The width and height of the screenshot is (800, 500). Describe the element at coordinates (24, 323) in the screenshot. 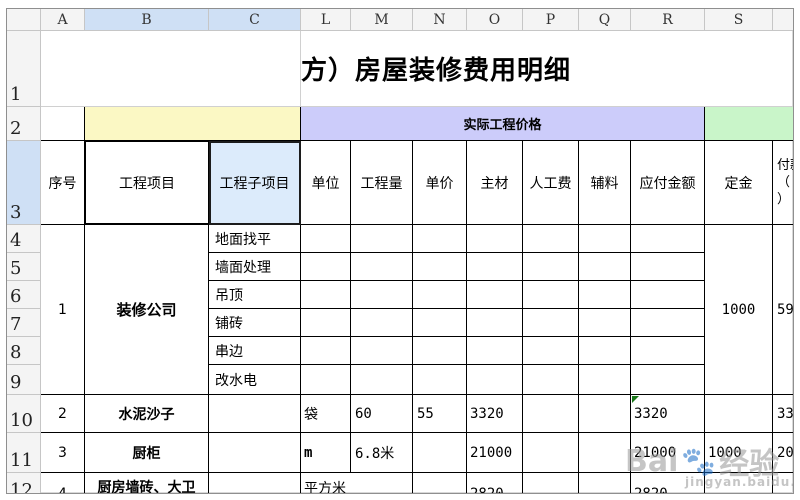

I see `row-header-7: 7` at that location.